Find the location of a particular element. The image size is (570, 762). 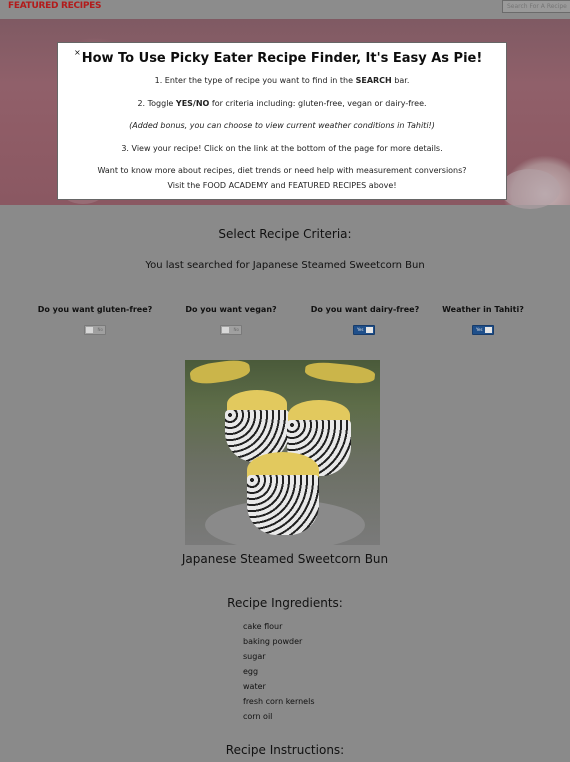

recipe-image is located at coordinates (282, 452).